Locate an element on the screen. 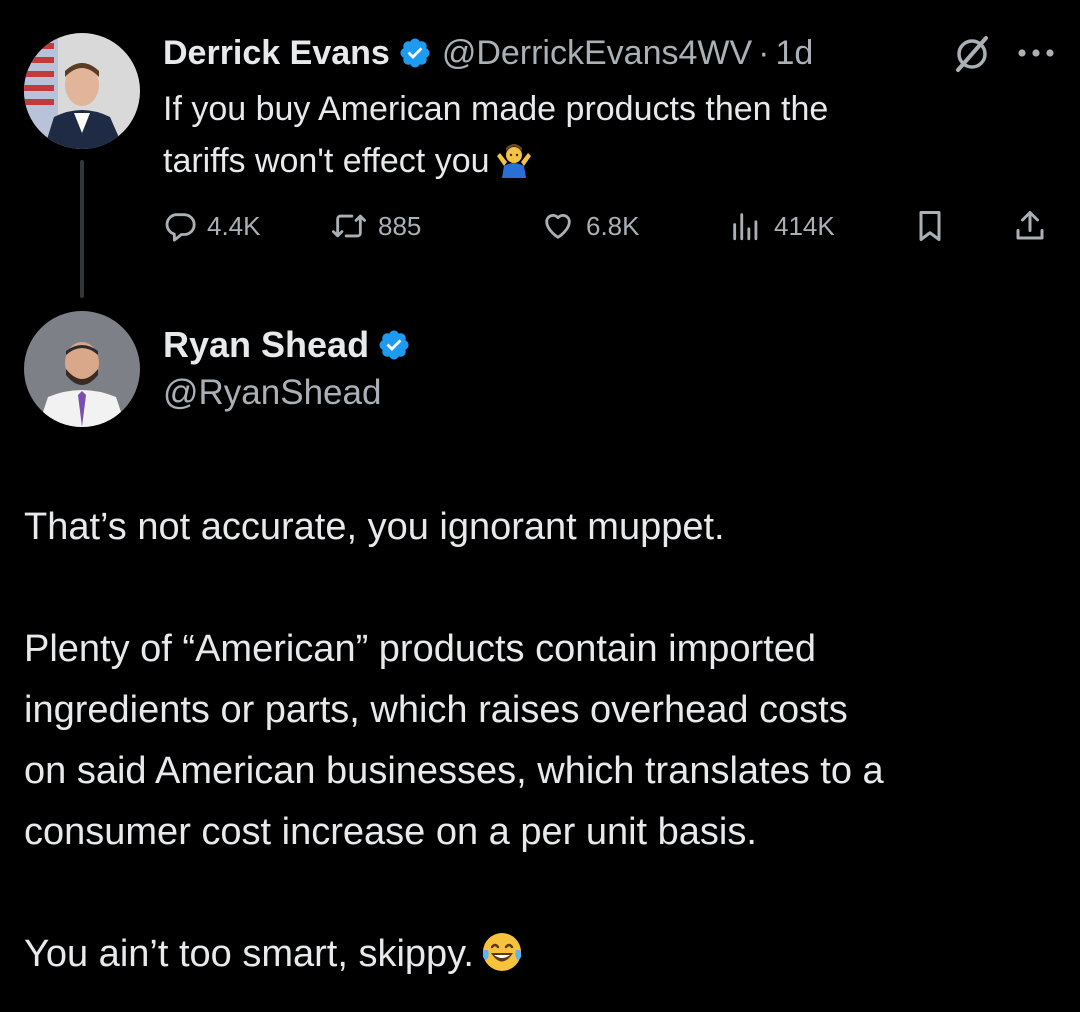 This screenshot has width=1080, height=1012. avatar-ryan-shead is located at coordinates (82, 369).